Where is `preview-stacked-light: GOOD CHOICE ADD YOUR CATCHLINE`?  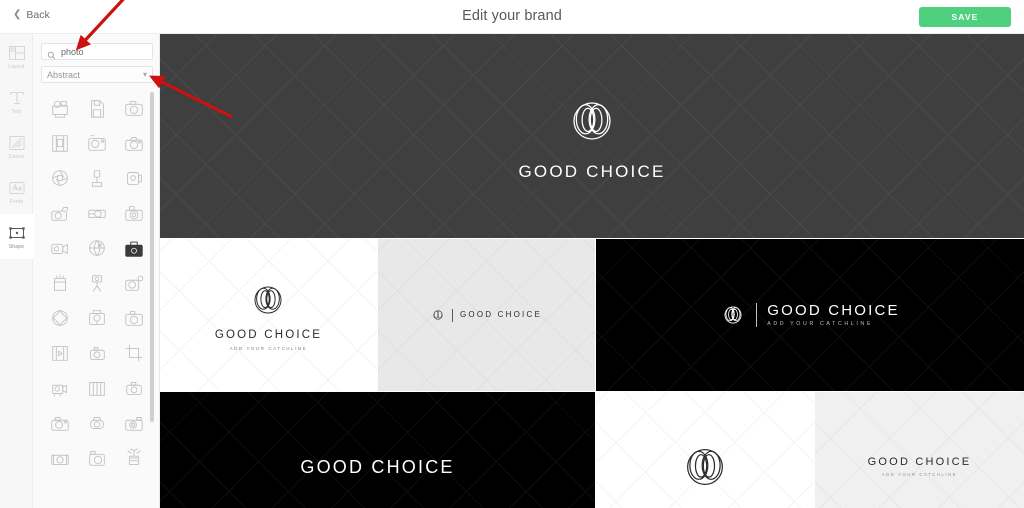
preview-stacked-light: GOOD CHOICE ADD YOUR CATCHLINE is located at coordinates (268, 315).